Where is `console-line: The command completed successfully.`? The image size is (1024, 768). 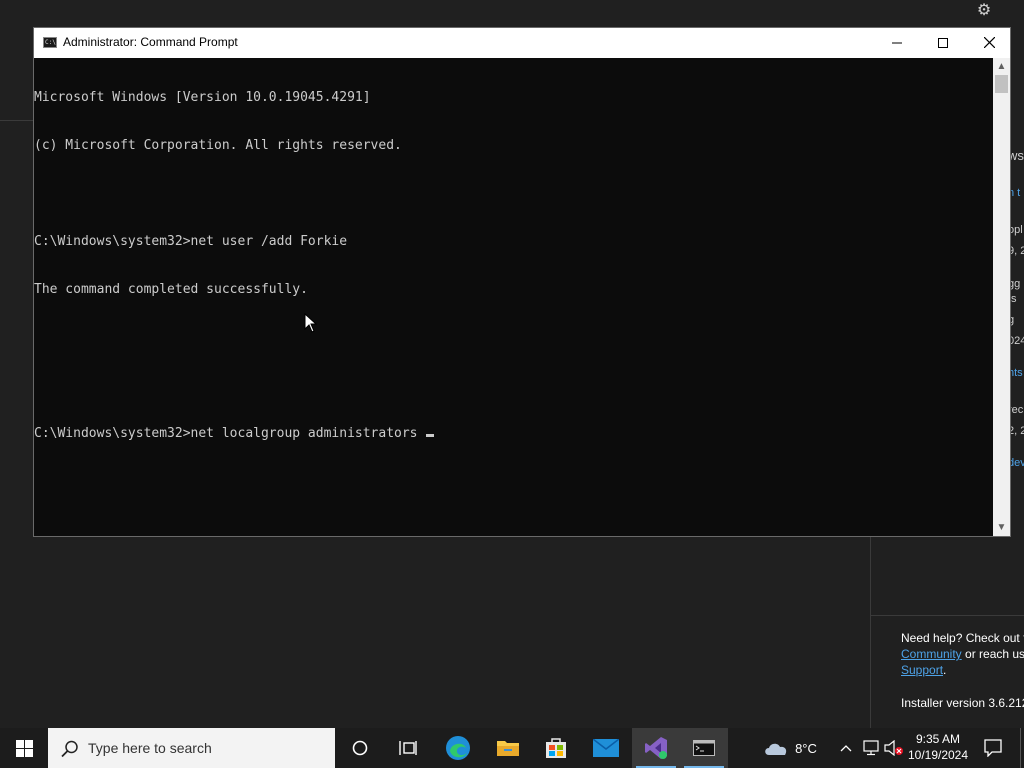
console-line: The command completed successfully. is located at coordinates (171, 289).